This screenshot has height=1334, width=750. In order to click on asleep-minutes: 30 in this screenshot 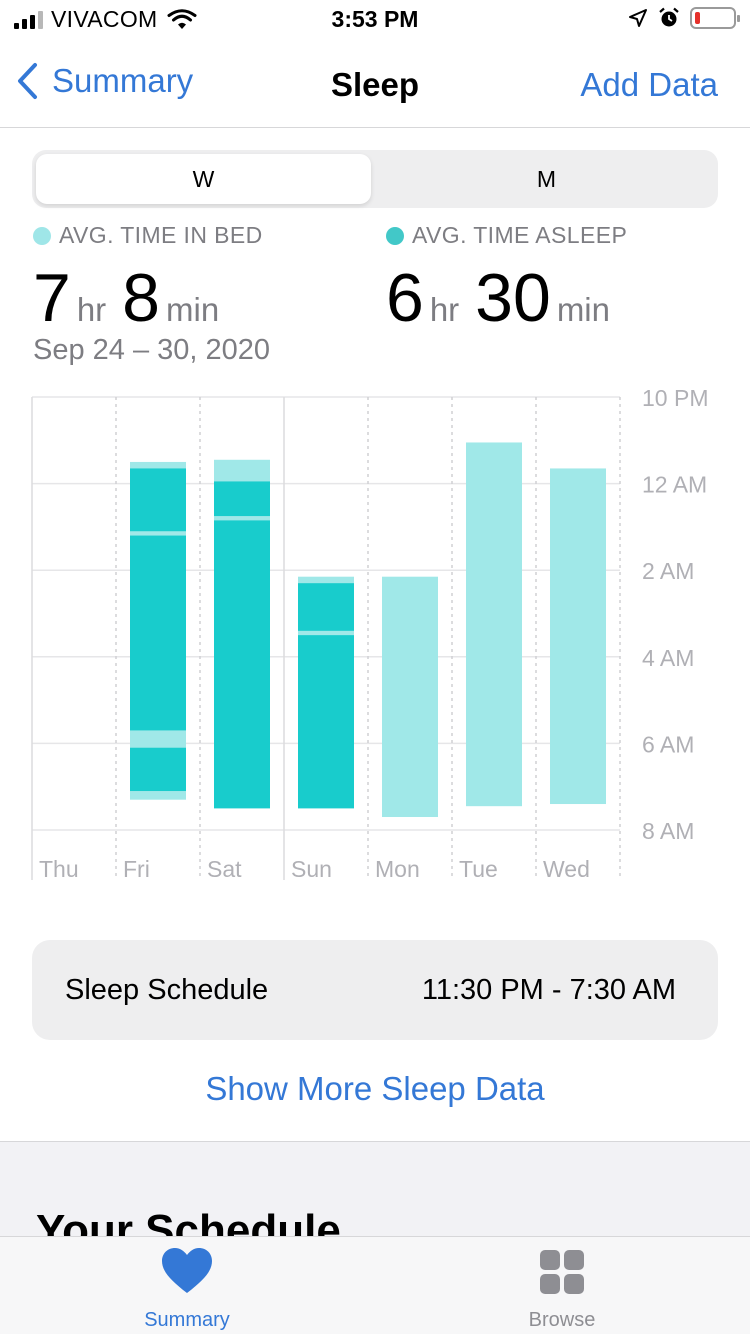, I will do `click(513, 298)`.